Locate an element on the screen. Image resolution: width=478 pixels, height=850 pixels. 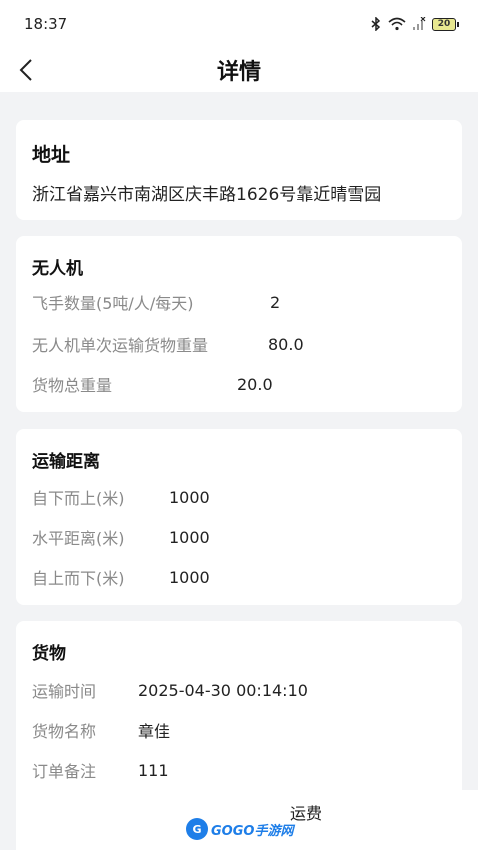
row-label: 运输时间 is located at coordinates (64, 691).